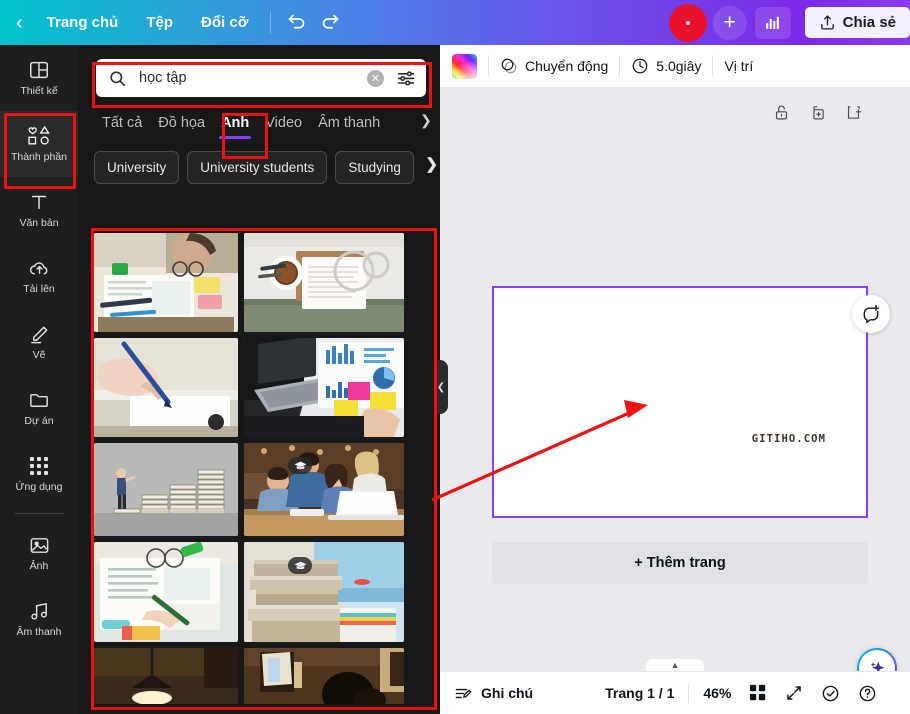 Image resolution: width=910 pixels, height=714 pixels. I want to click on stack-of-books-by-window, so click(324, 592).